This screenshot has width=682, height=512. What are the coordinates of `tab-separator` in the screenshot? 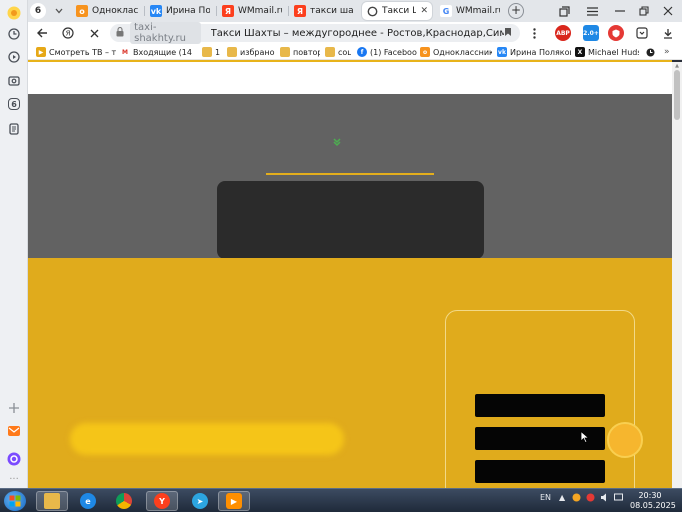 It's located at (144, 11).